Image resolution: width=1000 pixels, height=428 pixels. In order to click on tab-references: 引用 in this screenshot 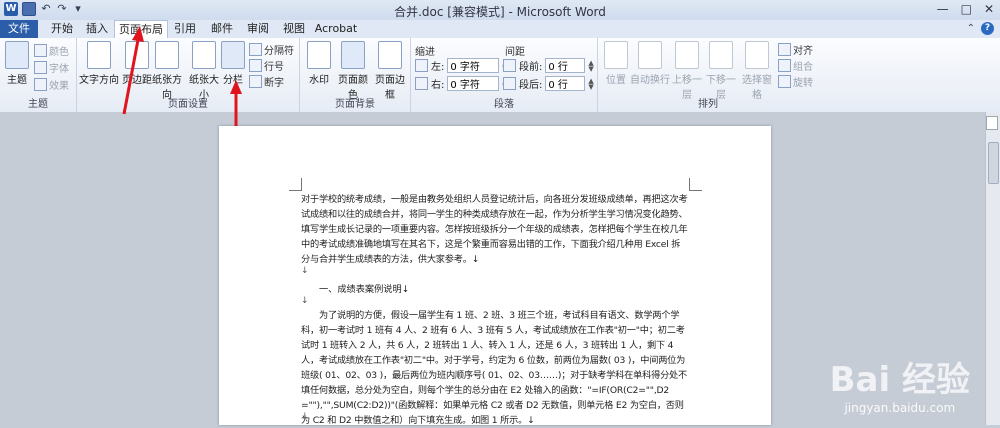, I will do `click(185, 29)`.